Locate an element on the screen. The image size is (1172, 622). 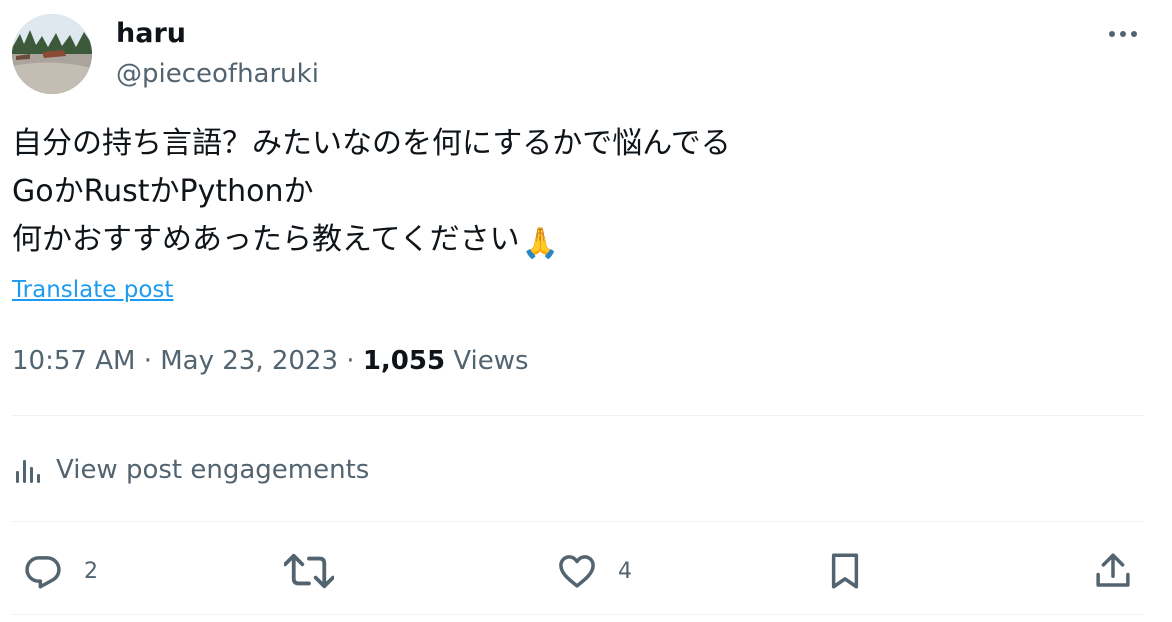
view-engagements-button: View post engagements is located at coordinates (190, 470).